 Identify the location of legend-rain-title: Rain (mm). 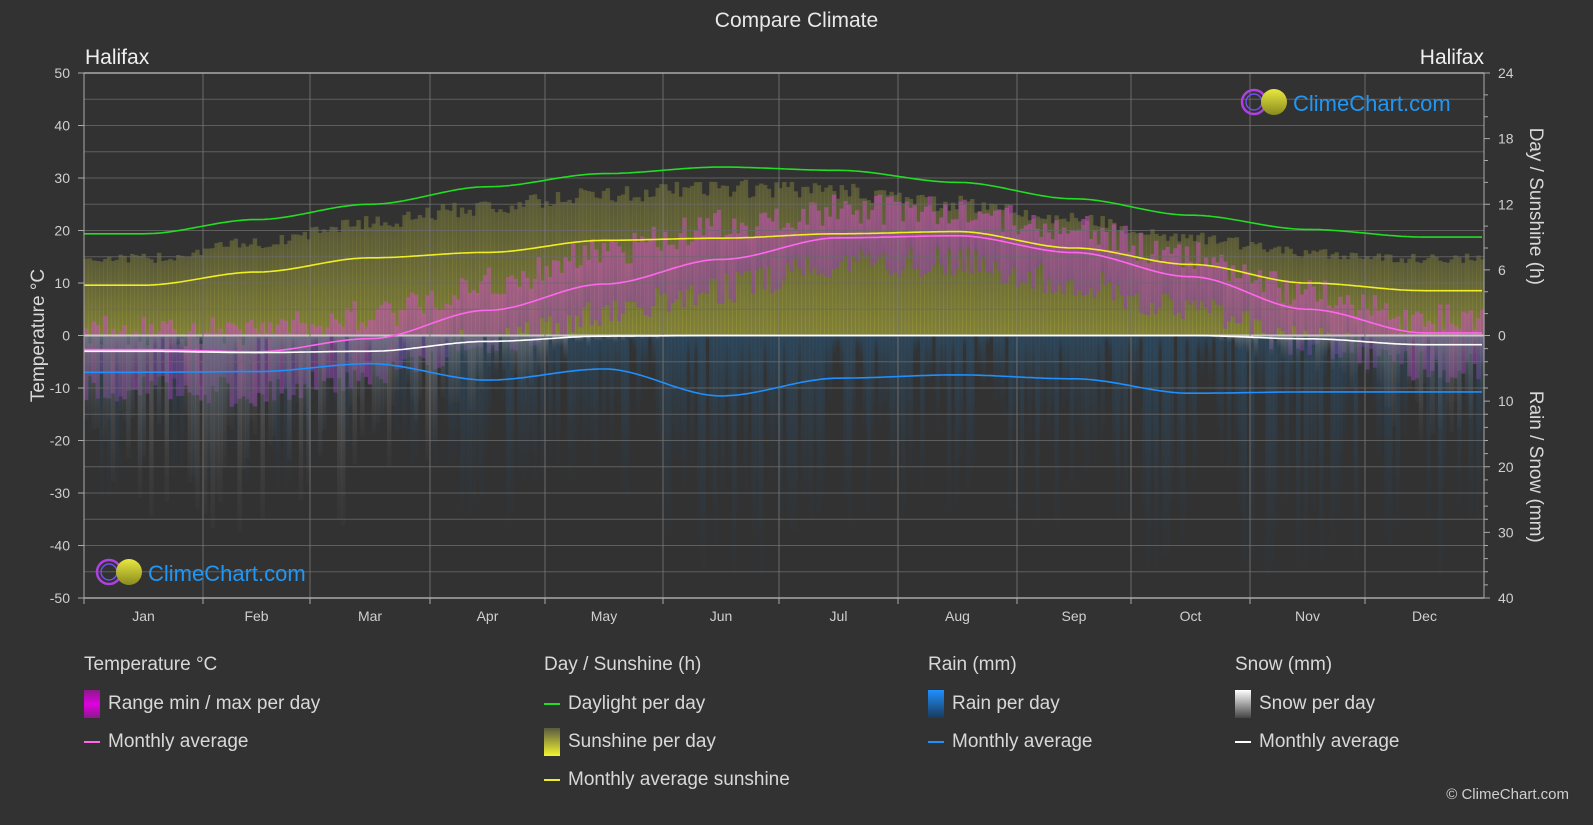
(972, 664).